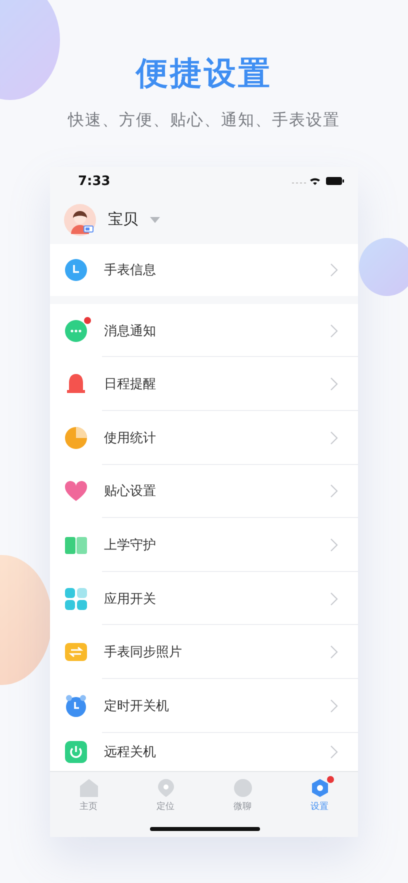 The image size is (408, 883). Describe the element at coordinates (80, 220) in the screenshot. I see `avatar` at that location.